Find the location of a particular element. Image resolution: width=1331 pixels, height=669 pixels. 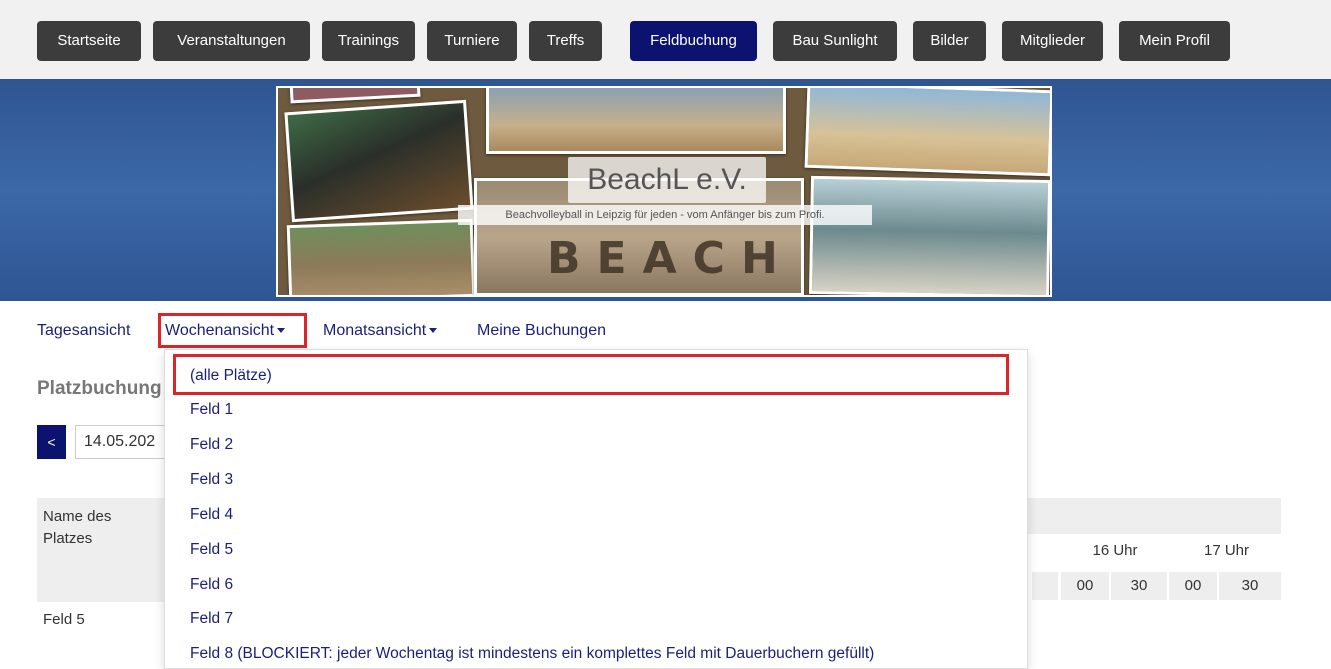

site-title: BeachL e.V. is located at coordinates (667, 180).